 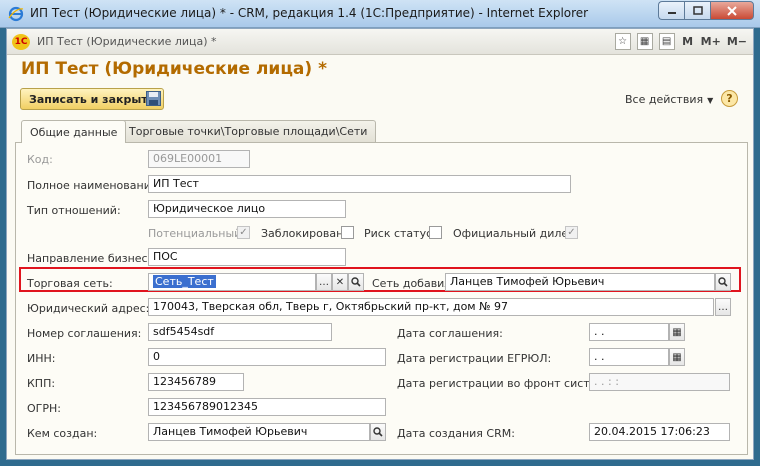 I want to click on trade-network-value: Сеть_Тест, so click(x=184, y=281).